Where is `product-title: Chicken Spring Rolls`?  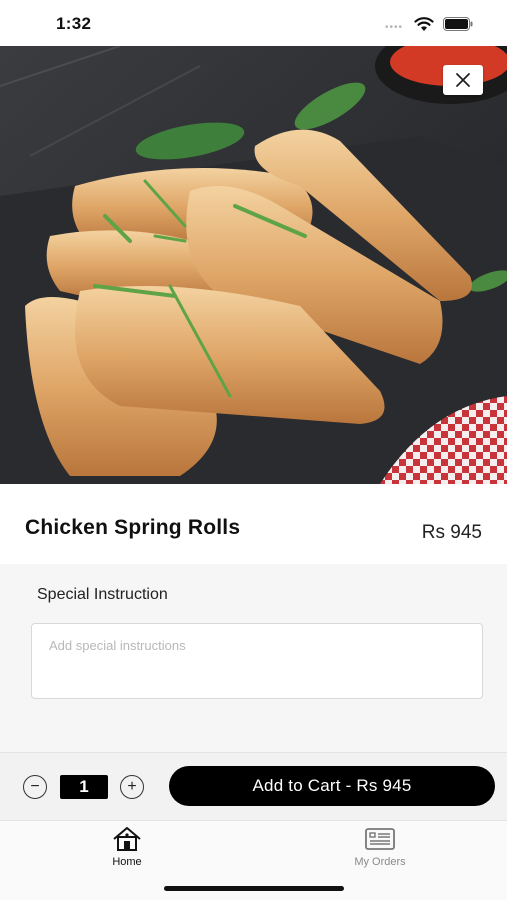
product-title: Chicken Spring Rolls is located at coordinates (133, 527).